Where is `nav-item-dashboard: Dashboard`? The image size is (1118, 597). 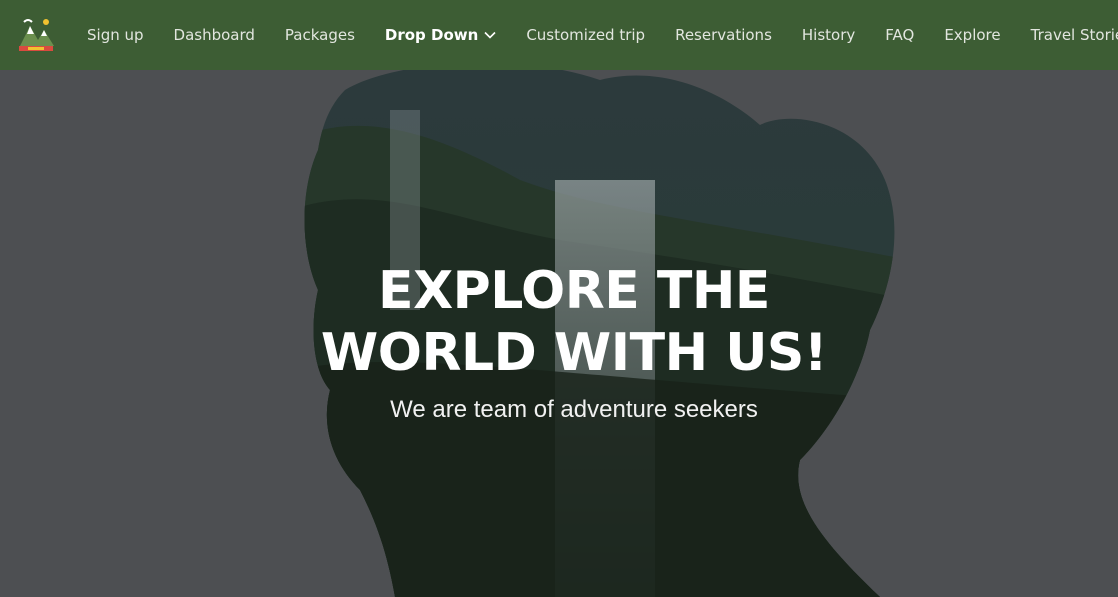
nav-item-dashboard: Dashboard is located at coordinates (214, 35).